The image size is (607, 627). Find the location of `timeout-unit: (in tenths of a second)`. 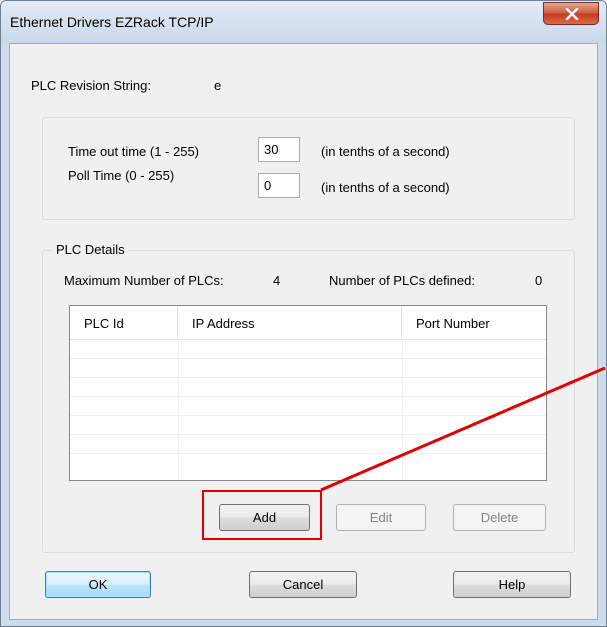

timeout-unit: (in tenths of a second) is located at coordinates (385, 151).